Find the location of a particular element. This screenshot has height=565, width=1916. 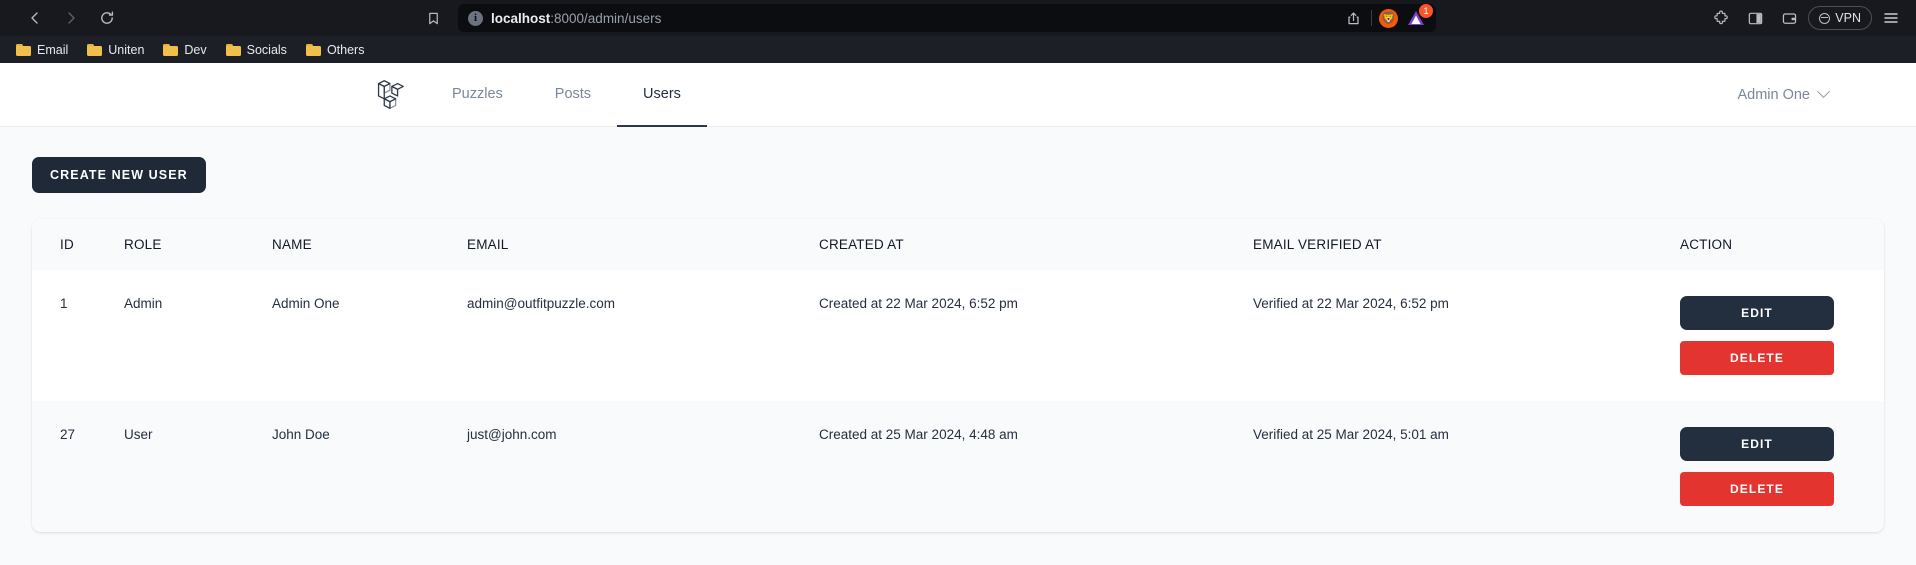

bookmark-folder-email: Email is located at coordinates (42, 50).